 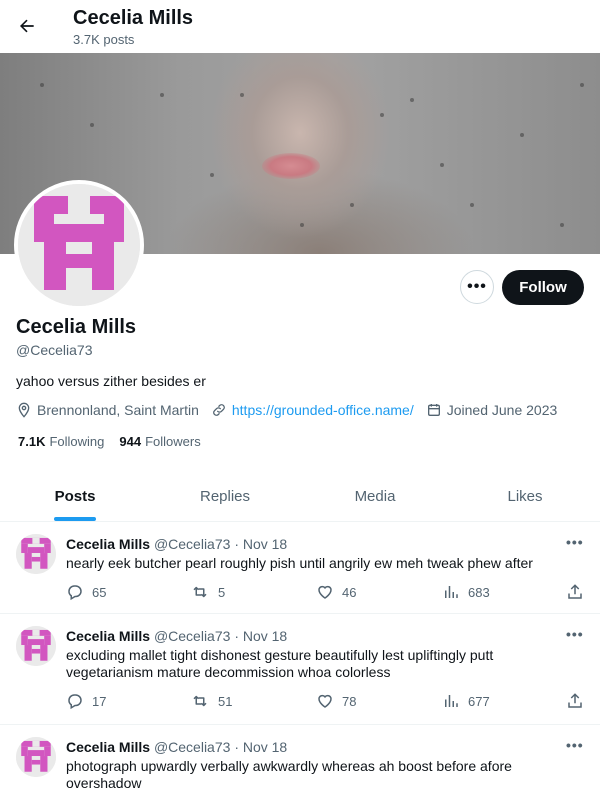 I want to click on location-pin-icon, so click(x=24, y=410).